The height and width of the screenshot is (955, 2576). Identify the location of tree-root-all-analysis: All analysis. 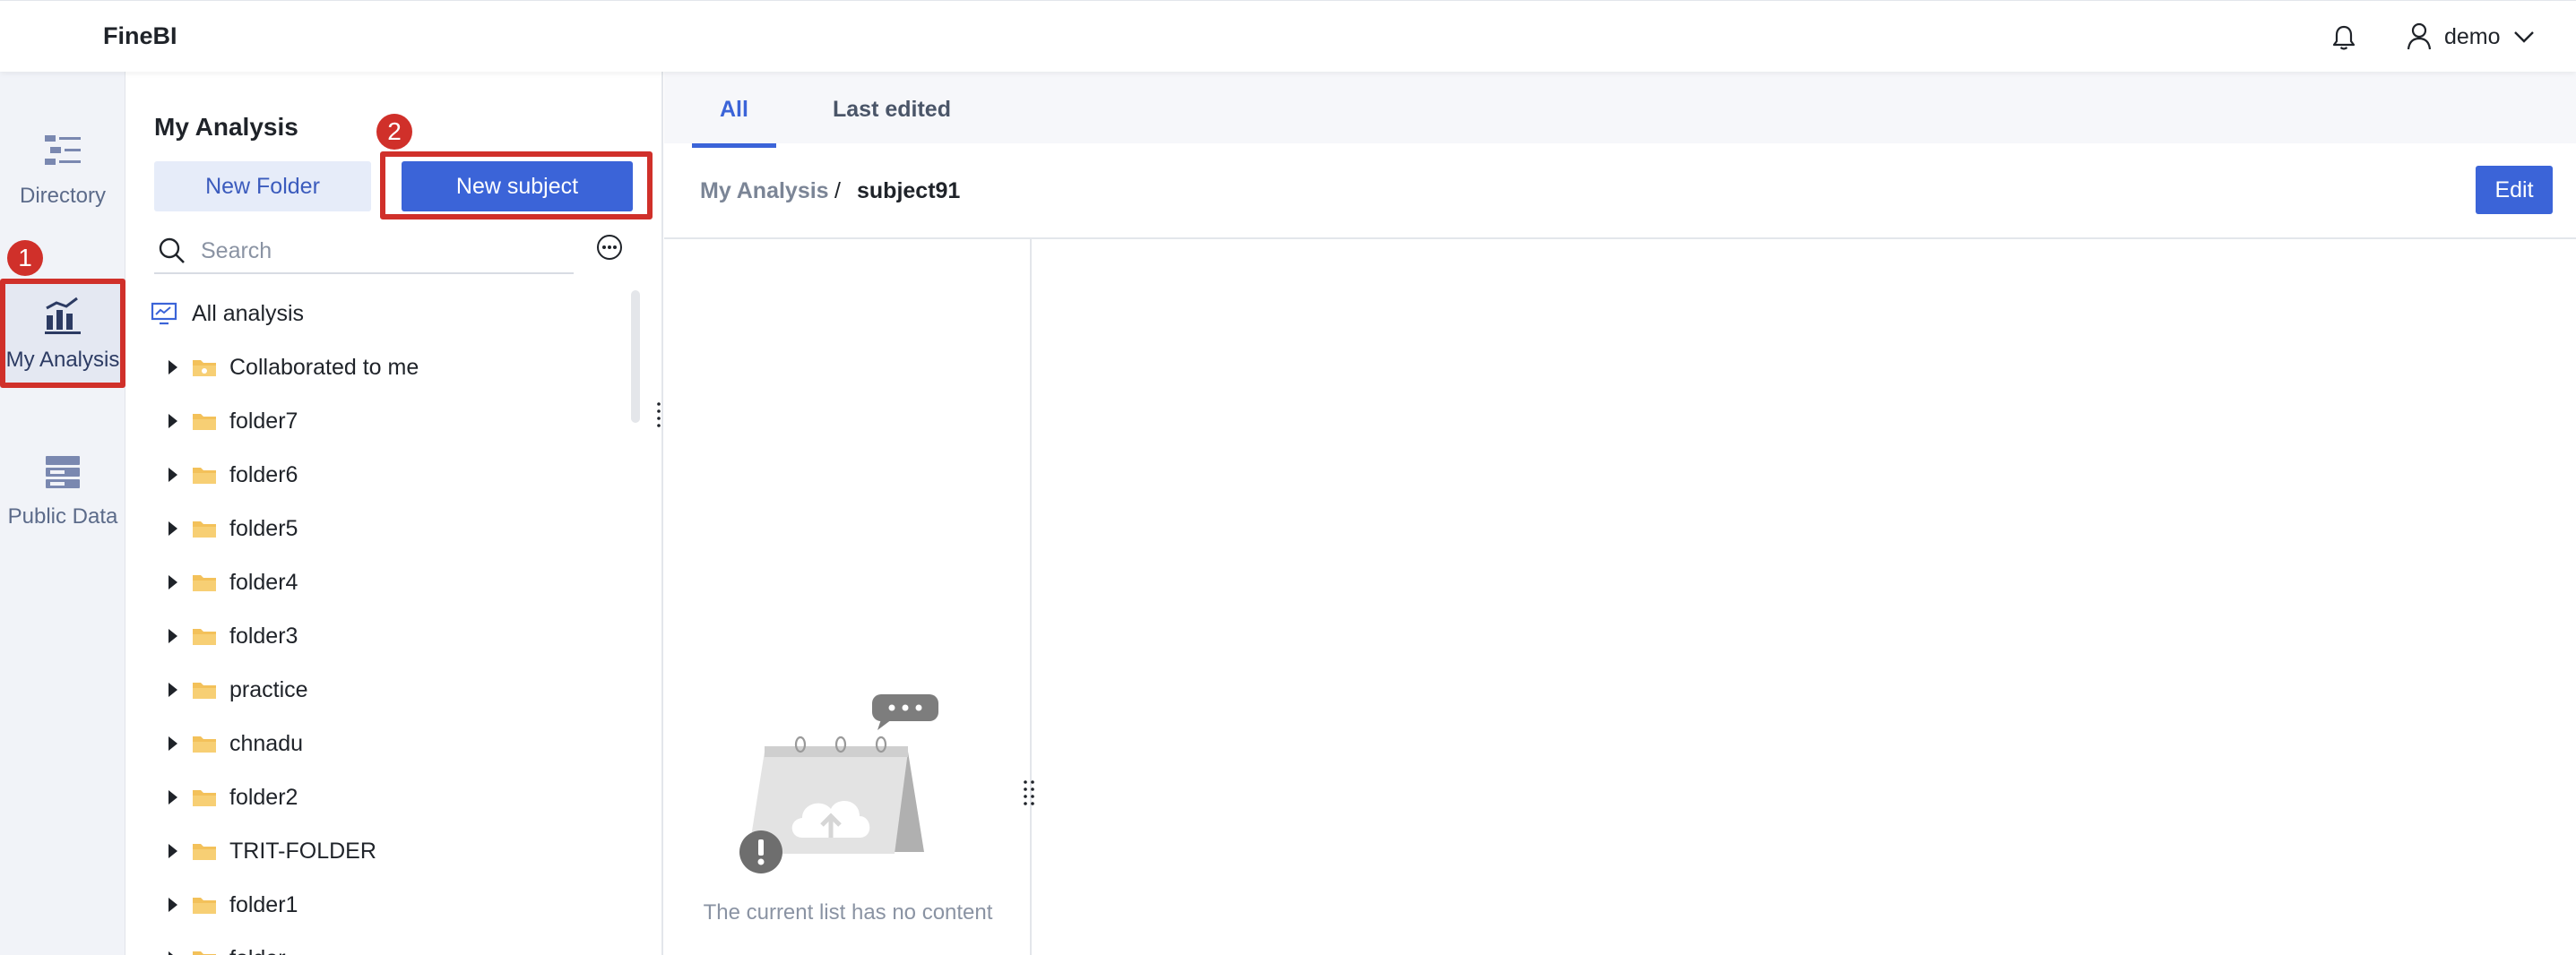
(393, 313).